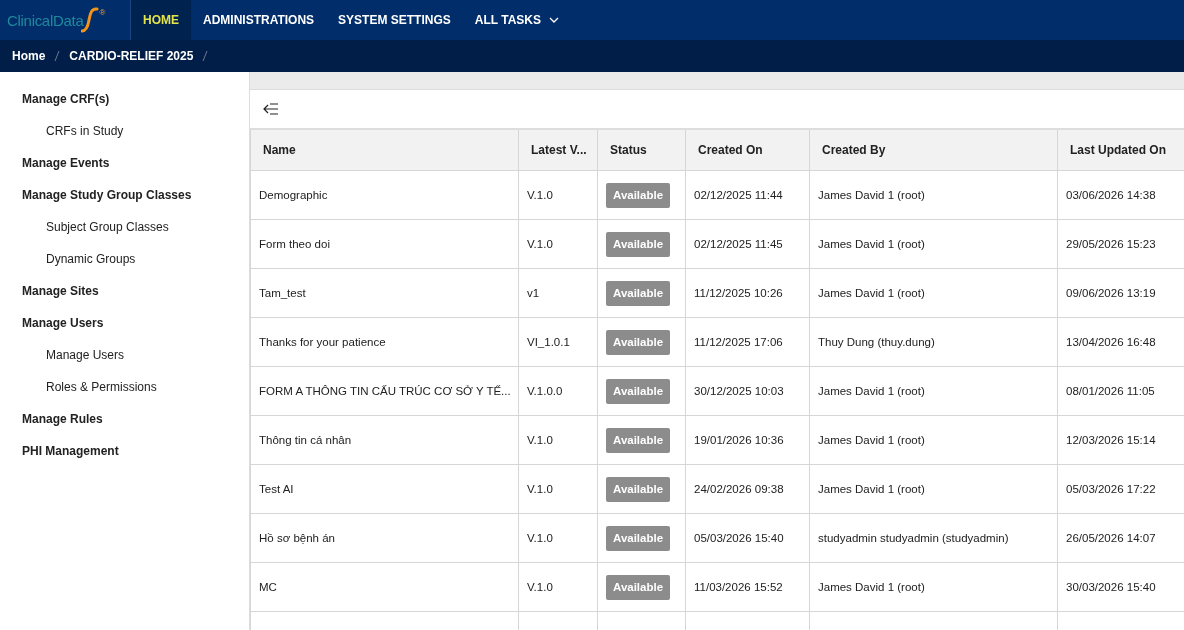 This screenshot has height=630, width=1184. What do you see at coordinates (107, 195) in the screenshot?
I see `sidebar-item: Manage Study Group Classes` at bounding box center [107, 195].